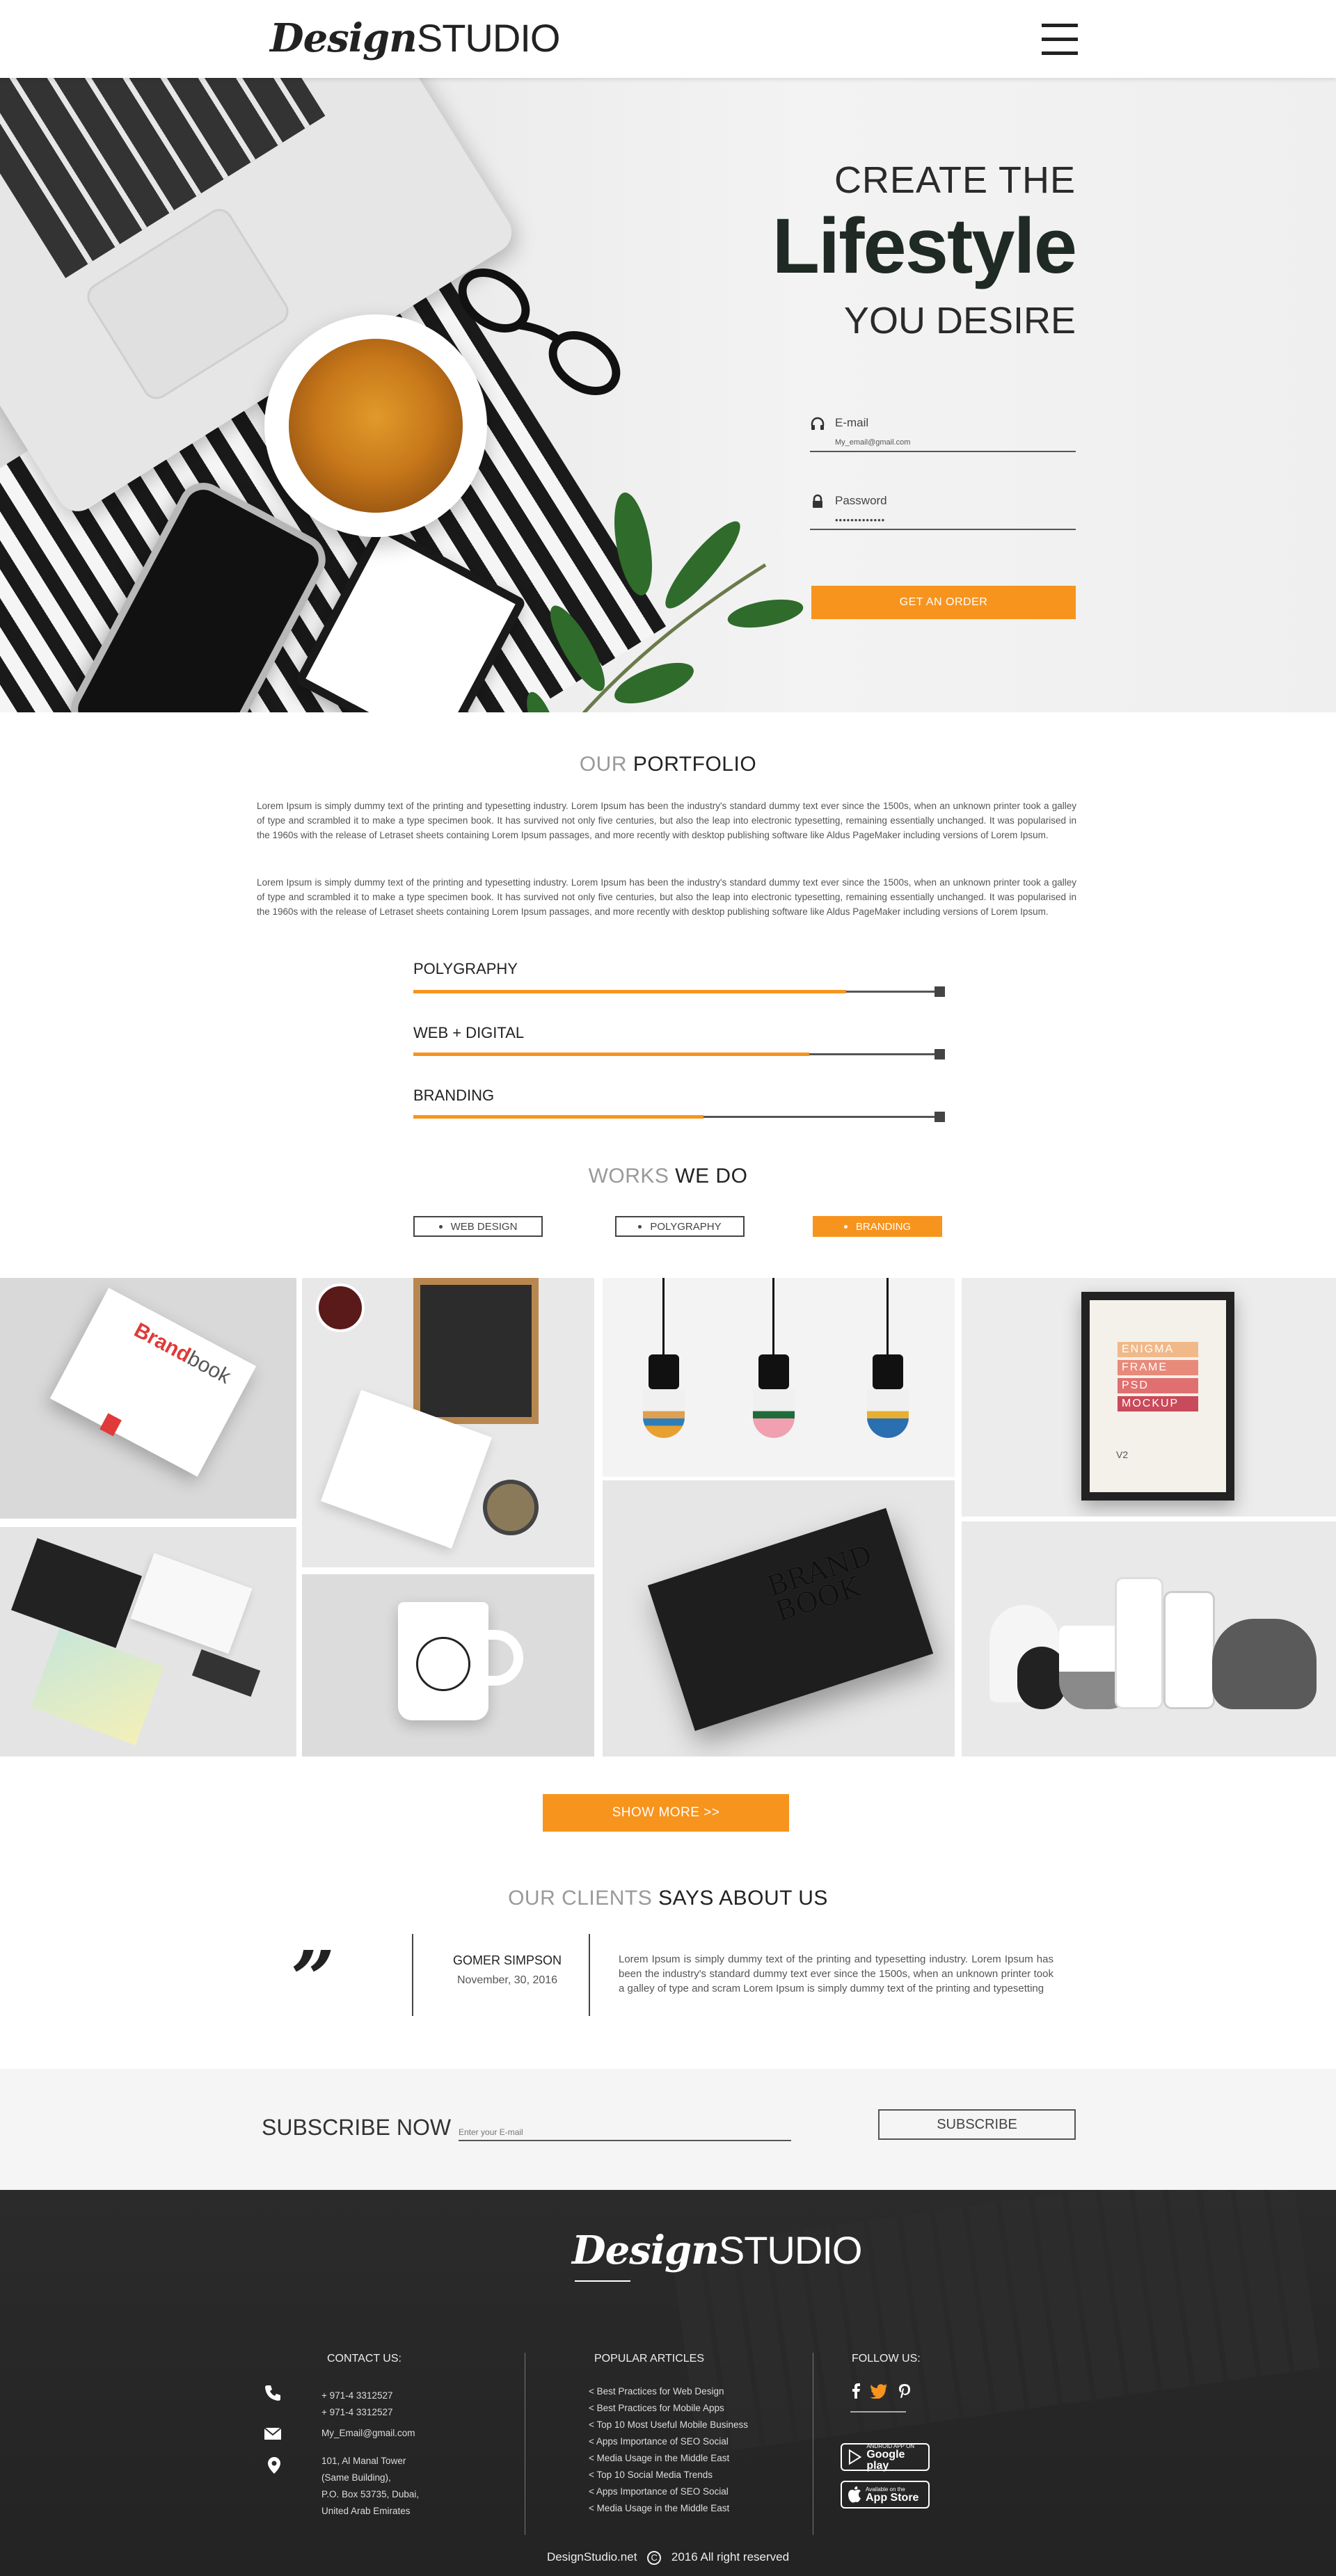 The image size is (1336, 2576). I want to click on address-line-3: P.O. Box 53735, Dubai,, so click(370, 2494).